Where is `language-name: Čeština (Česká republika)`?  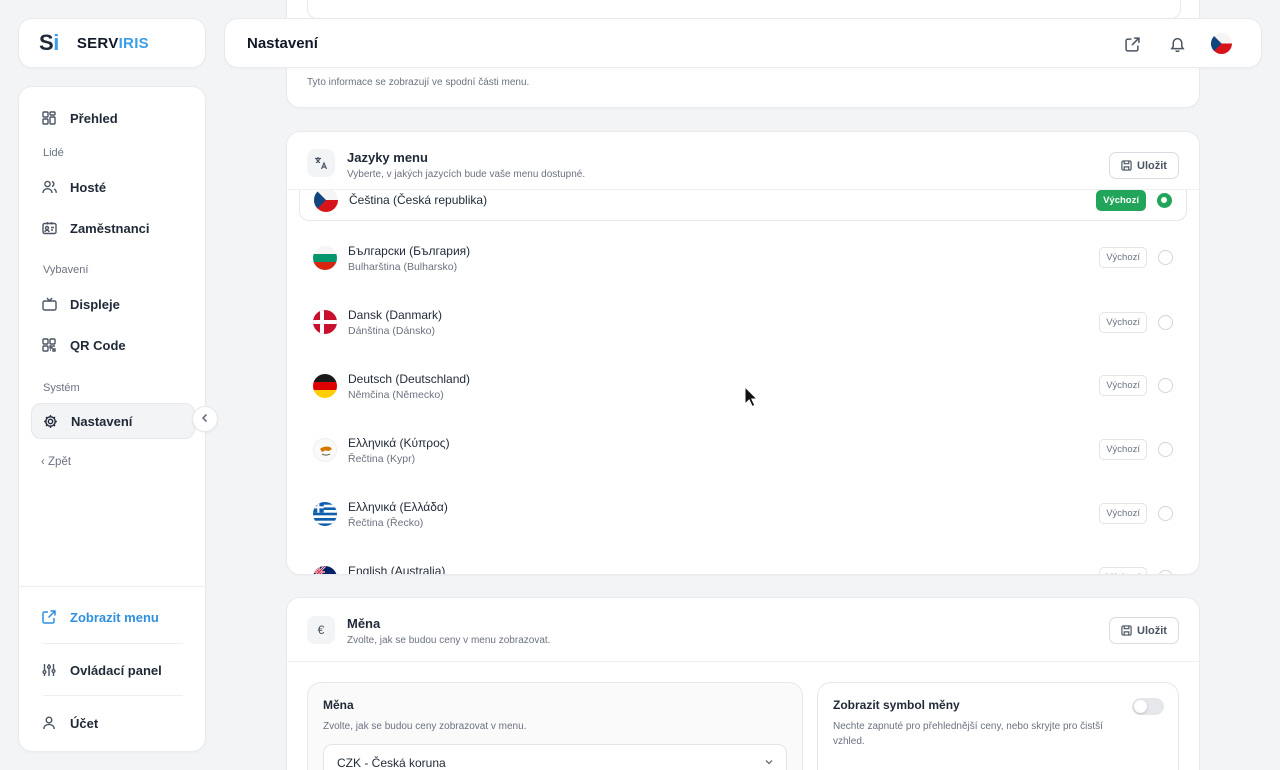 language-name: Čeština (Česká republika) is located at coordinates (418, 200).